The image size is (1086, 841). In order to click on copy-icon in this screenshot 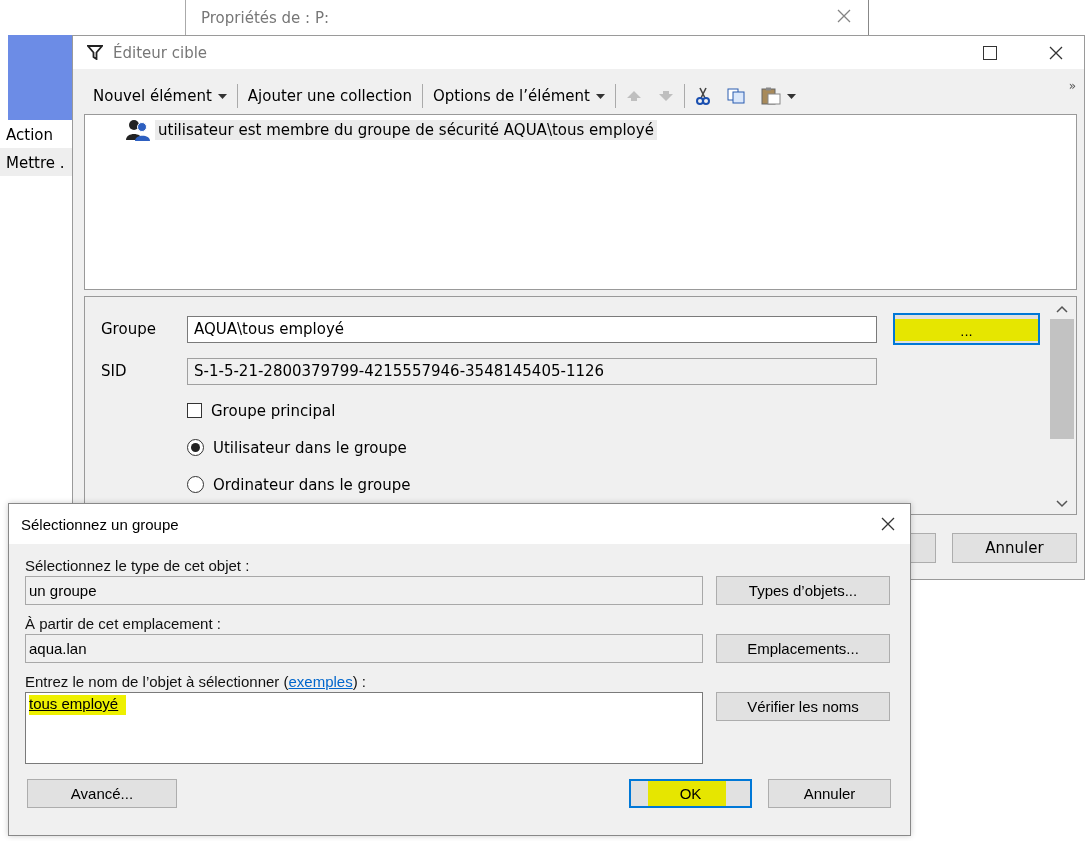, I will do `click(735, 96)`.